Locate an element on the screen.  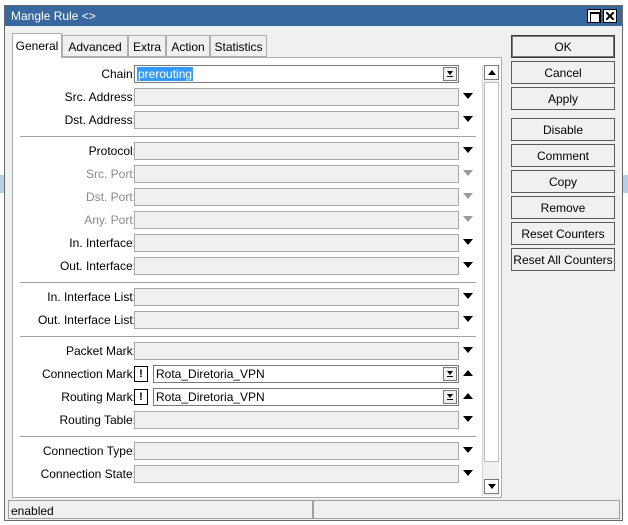
connection-state-row: Connection State: is located at coordinates (250, 474).